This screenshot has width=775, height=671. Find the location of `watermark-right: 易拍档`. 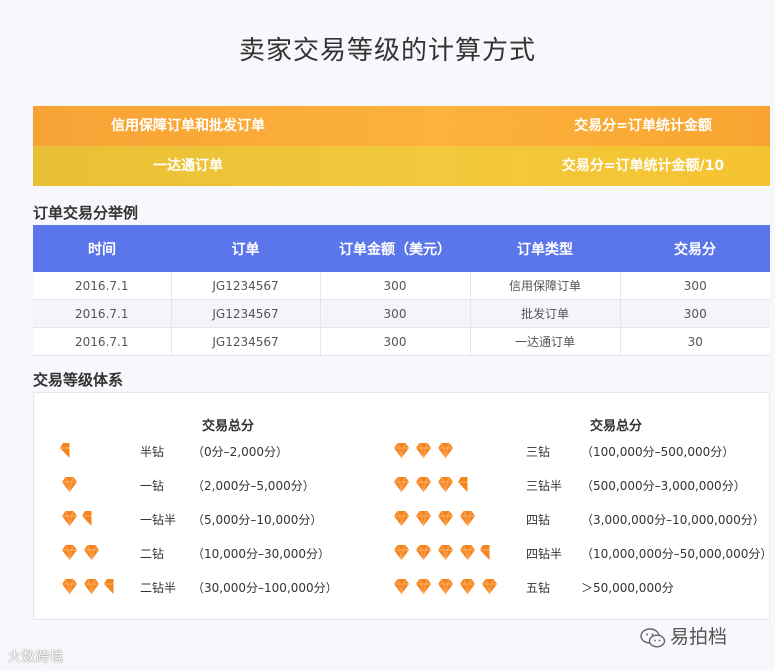

watermark-right: 易拍档 is located at coordinates (683, 635).